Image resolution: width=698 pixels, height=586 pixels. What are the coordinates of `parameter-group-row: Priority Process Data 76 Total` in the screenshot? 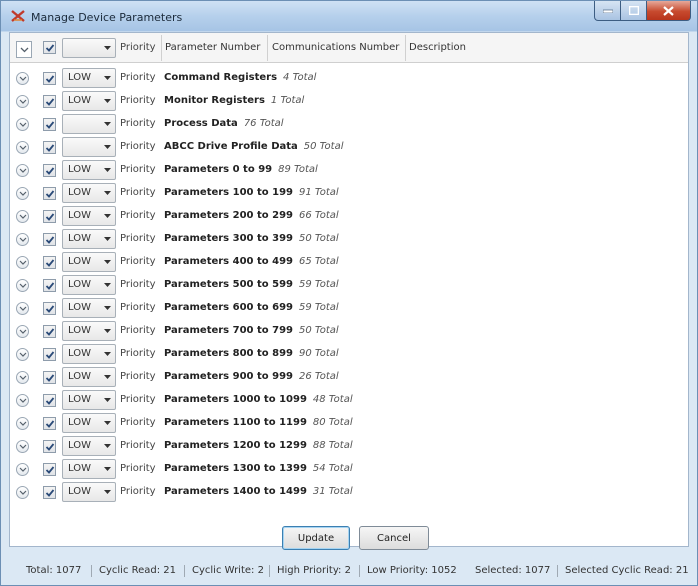 It's located at (349, 124).